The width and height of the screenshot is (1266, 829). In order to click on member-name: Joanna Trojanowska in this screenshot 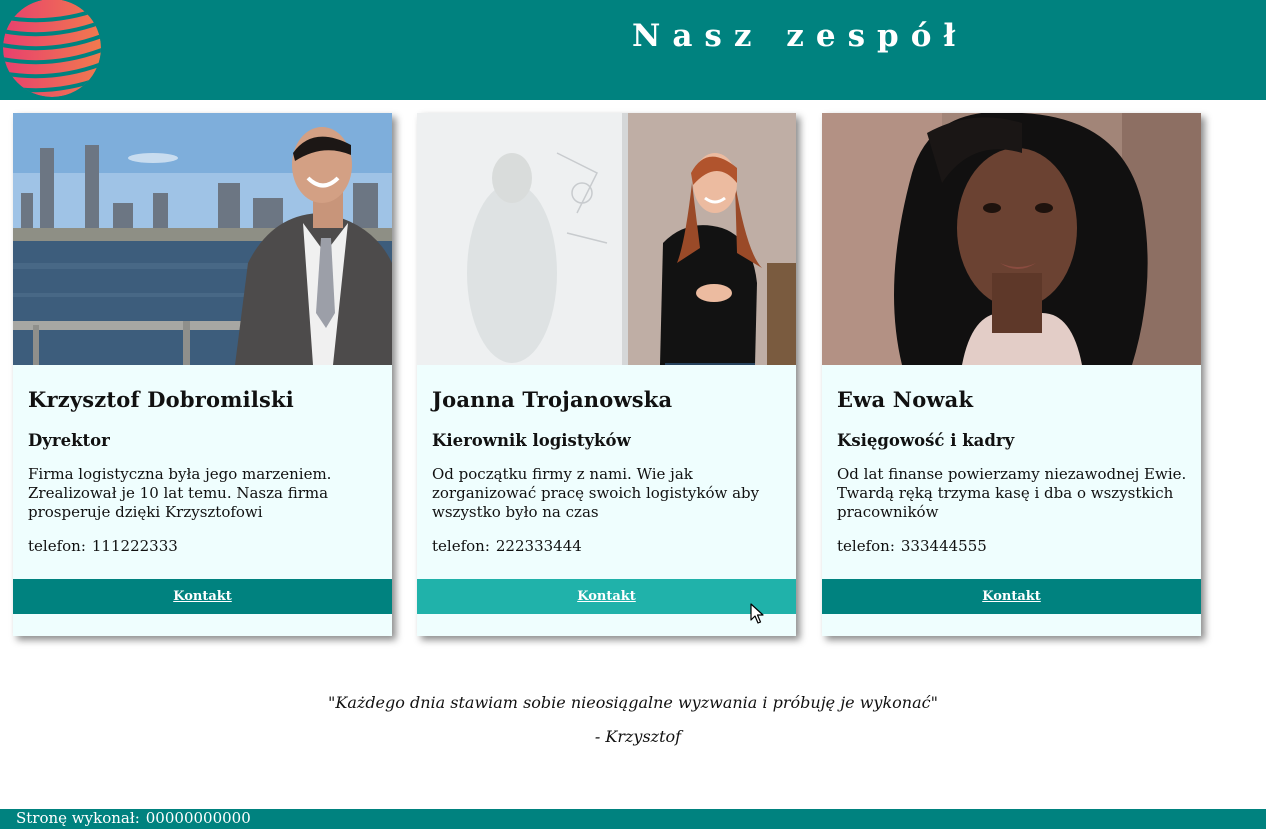, I will do `click(552, 399)`.